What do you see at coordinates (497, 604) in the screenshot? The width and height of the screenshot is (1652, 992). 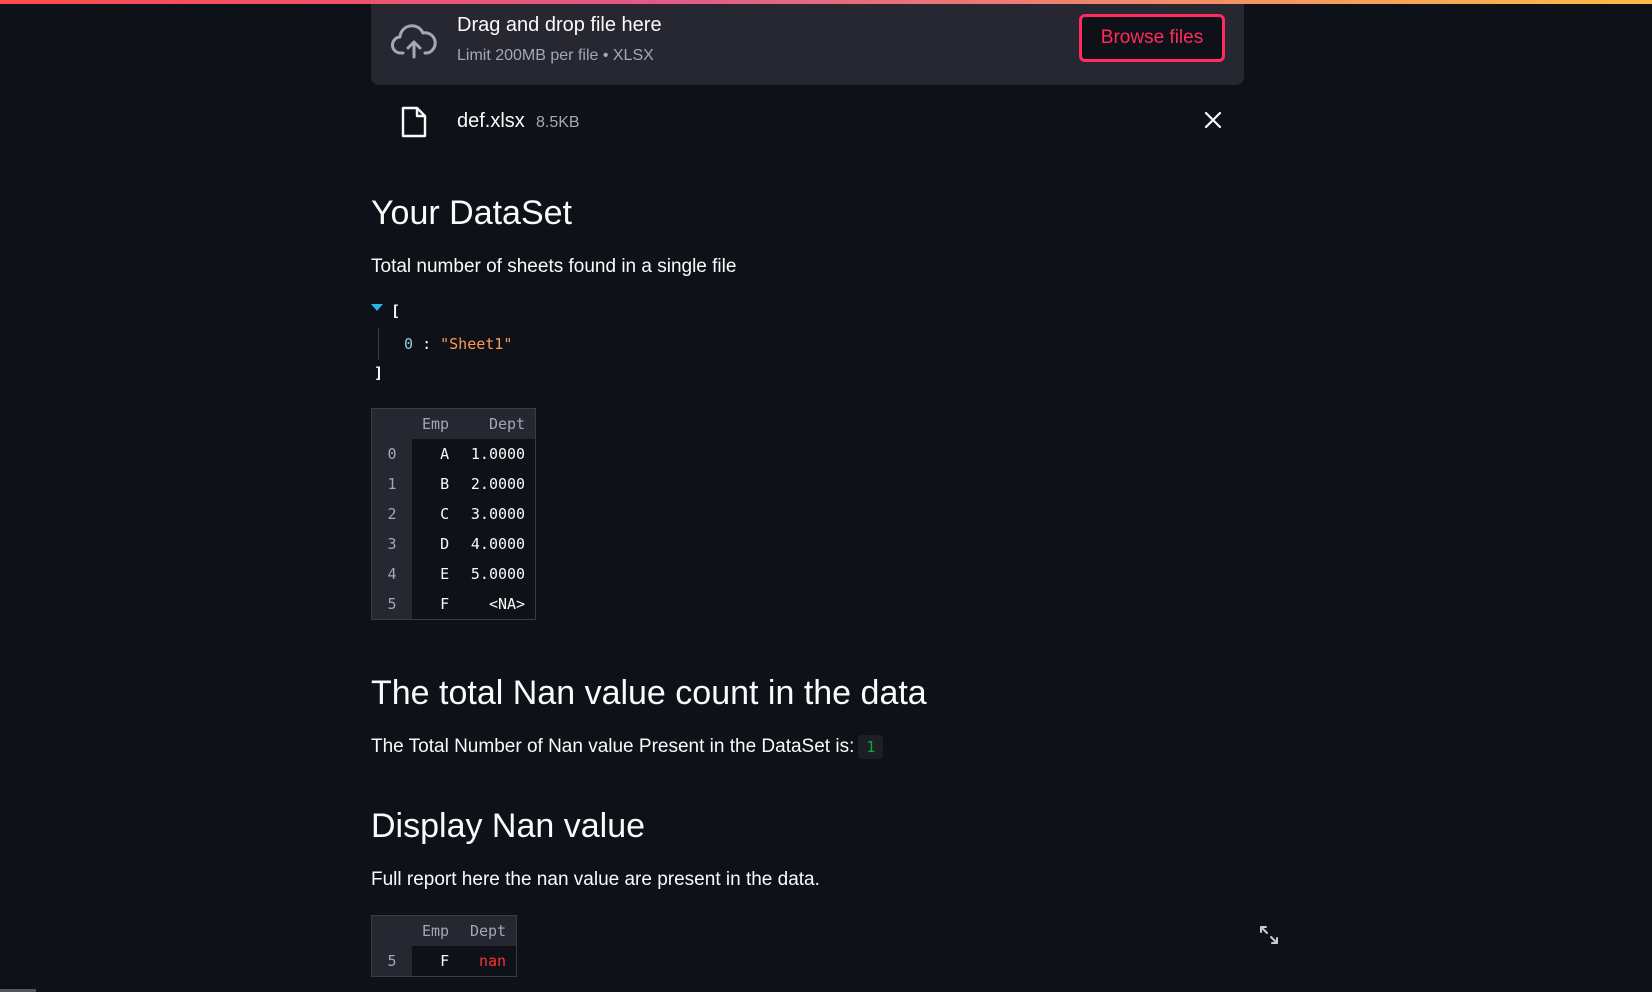 I see `cell-dept: <NA>` at bounding box center [497, 604].